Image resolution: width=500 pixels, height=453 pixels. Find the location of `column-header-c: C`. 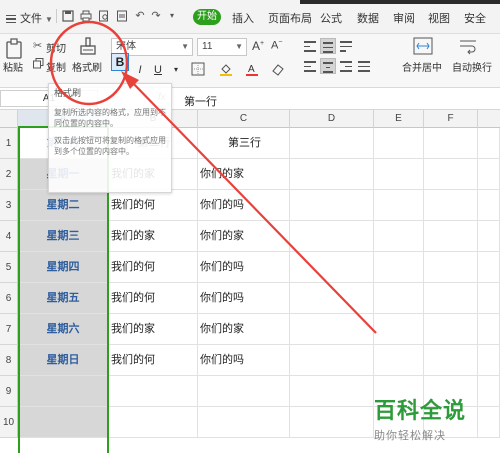

column-header-c: C is located at coordinates (244, 119).